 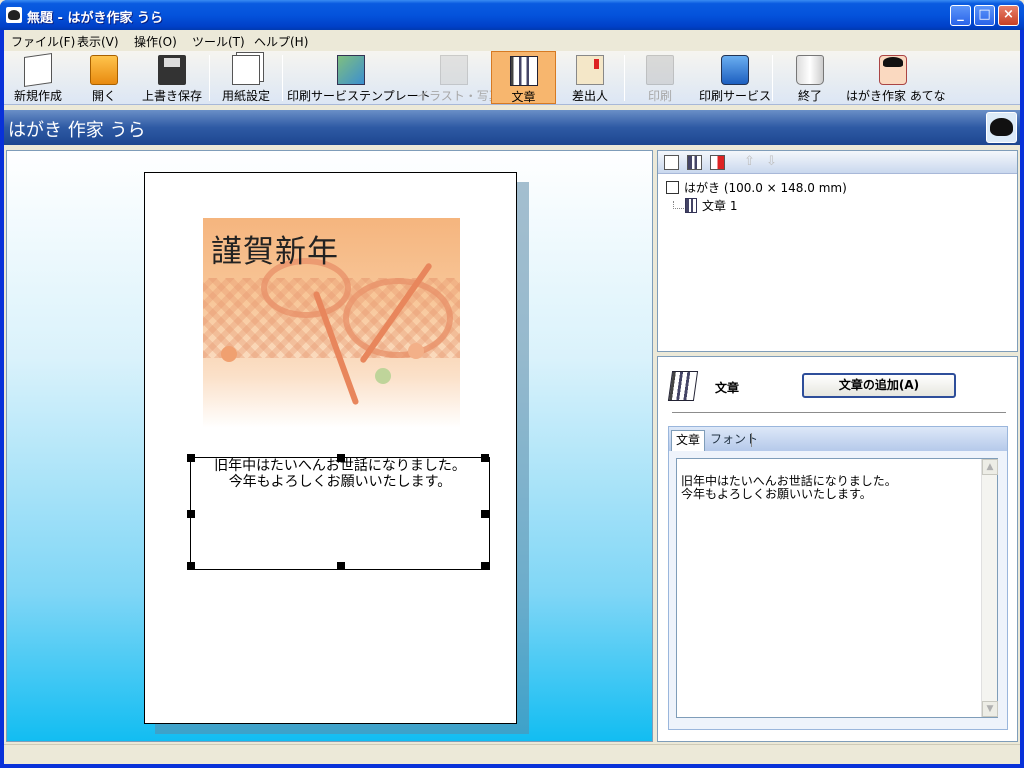 I want to click on tool-sender: 差出人, so click(x=590, y=77).